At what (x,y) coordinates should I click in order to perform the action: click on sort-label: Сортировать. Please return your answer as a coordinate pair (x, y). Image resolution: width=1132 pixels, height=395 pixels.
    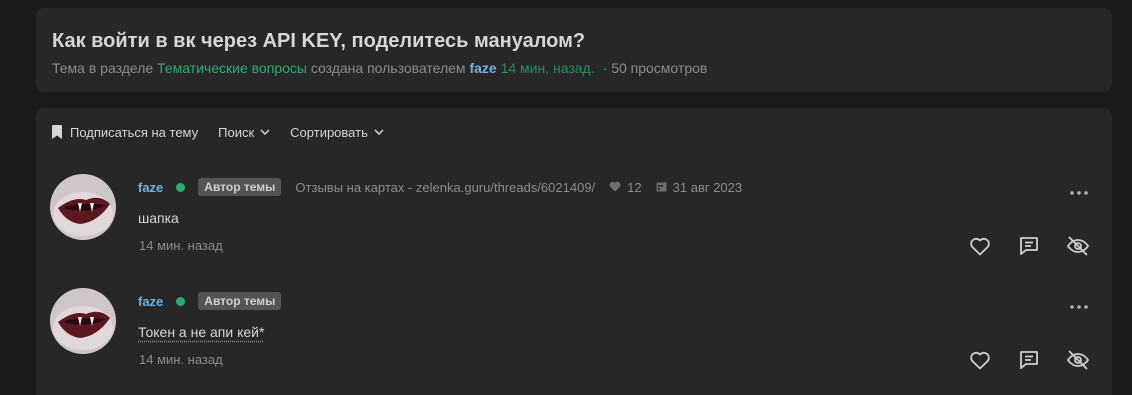
    Looking at the image, I should click on (329, 132).